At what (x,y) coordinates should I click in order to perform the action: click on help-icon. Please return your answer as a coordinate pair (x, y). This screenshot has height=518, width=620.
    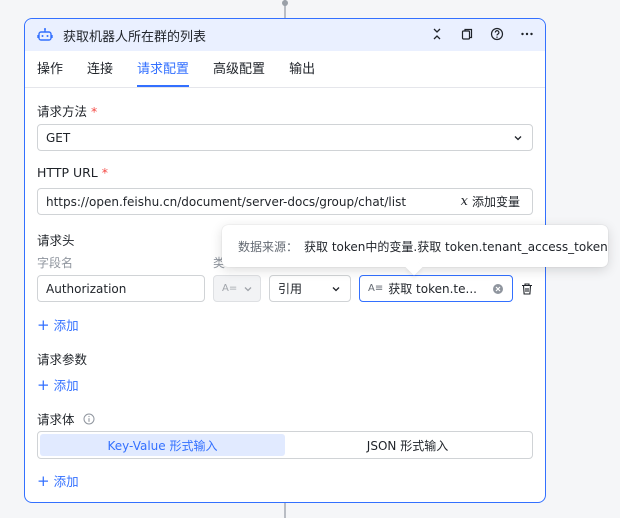
    Looking at the image, I should click on (497, 34).